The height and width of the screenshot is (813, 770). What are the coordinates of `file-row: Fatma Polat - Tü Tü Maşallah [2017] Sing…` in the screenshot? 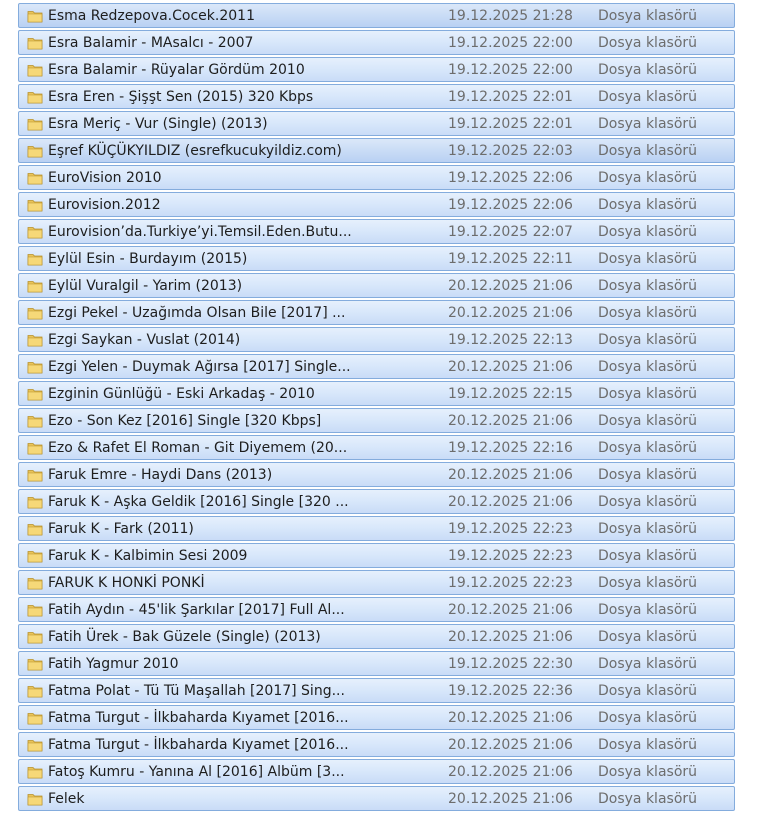 It's located at (376, 690).